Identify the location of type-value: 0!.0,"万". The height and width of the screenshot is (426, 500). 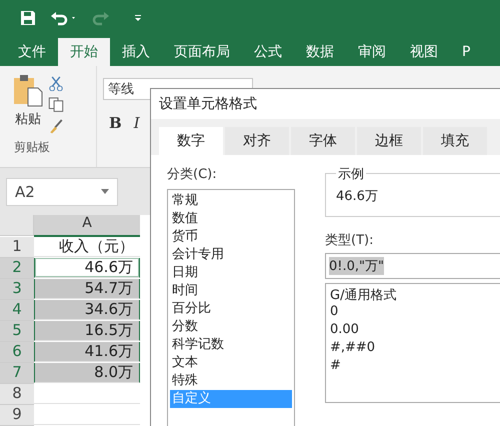
(356, 266).